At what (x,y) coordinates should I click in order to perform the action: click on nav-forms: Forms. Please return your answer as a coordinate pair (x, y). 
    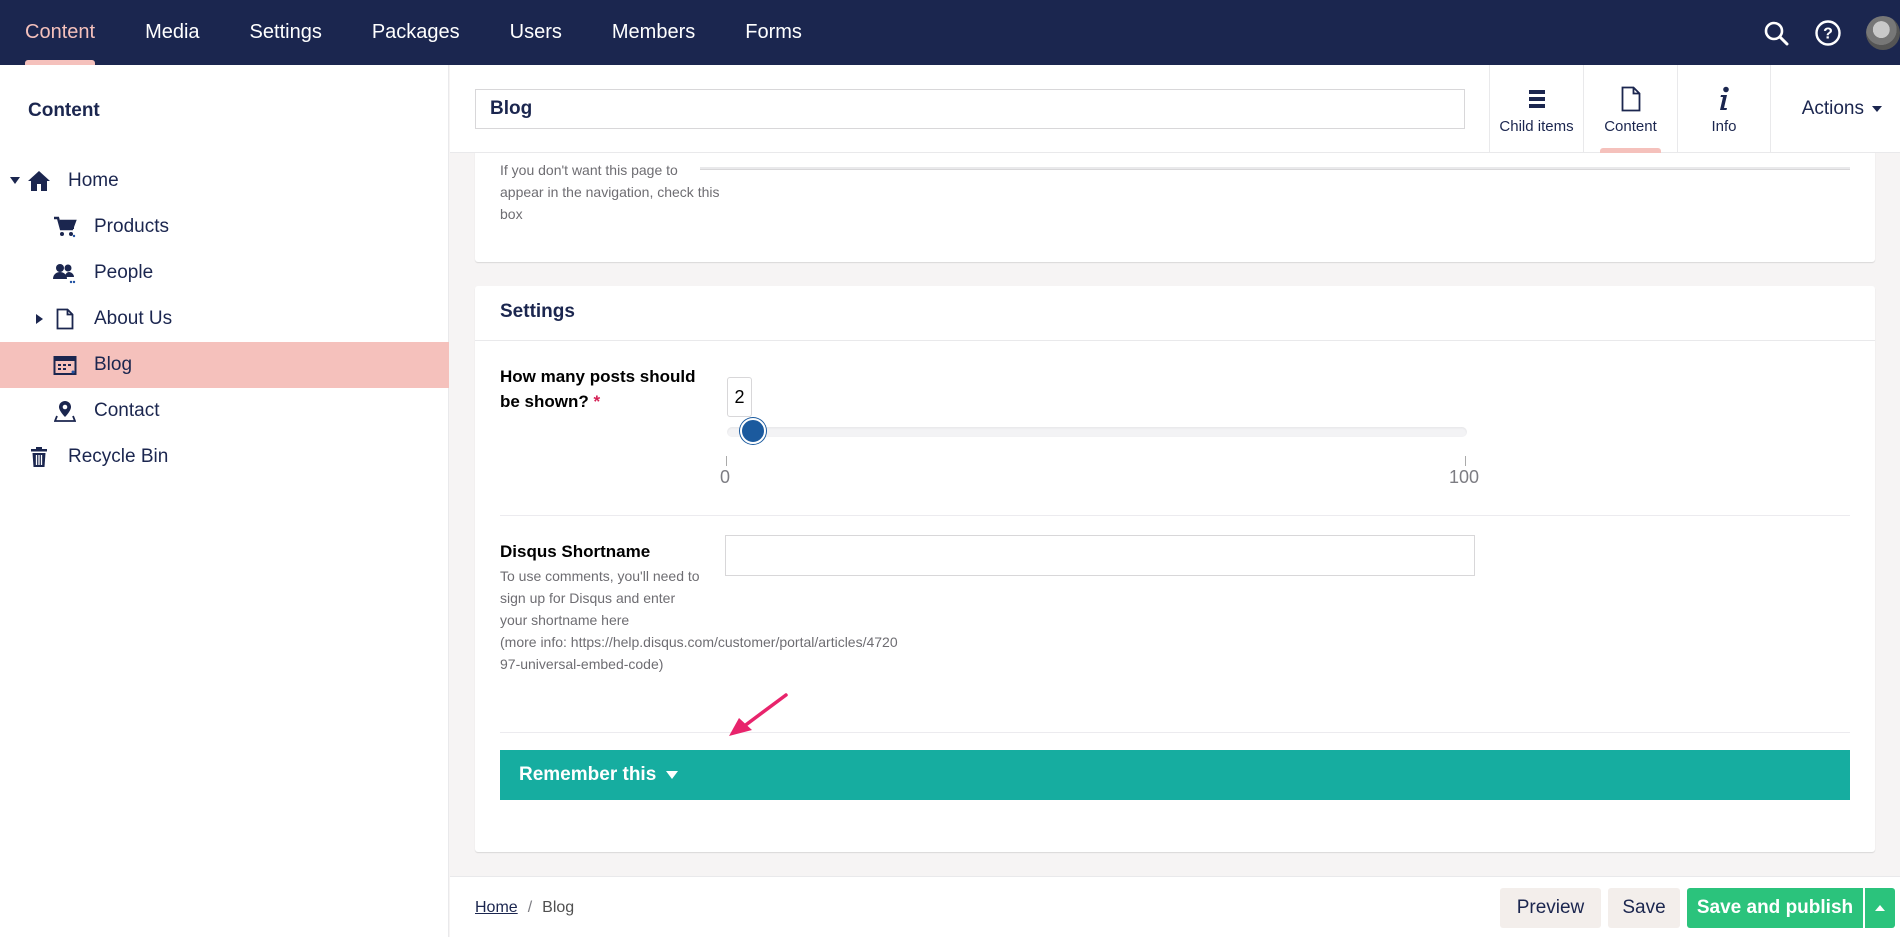
    Looking at the image, I should click on (773, 32).